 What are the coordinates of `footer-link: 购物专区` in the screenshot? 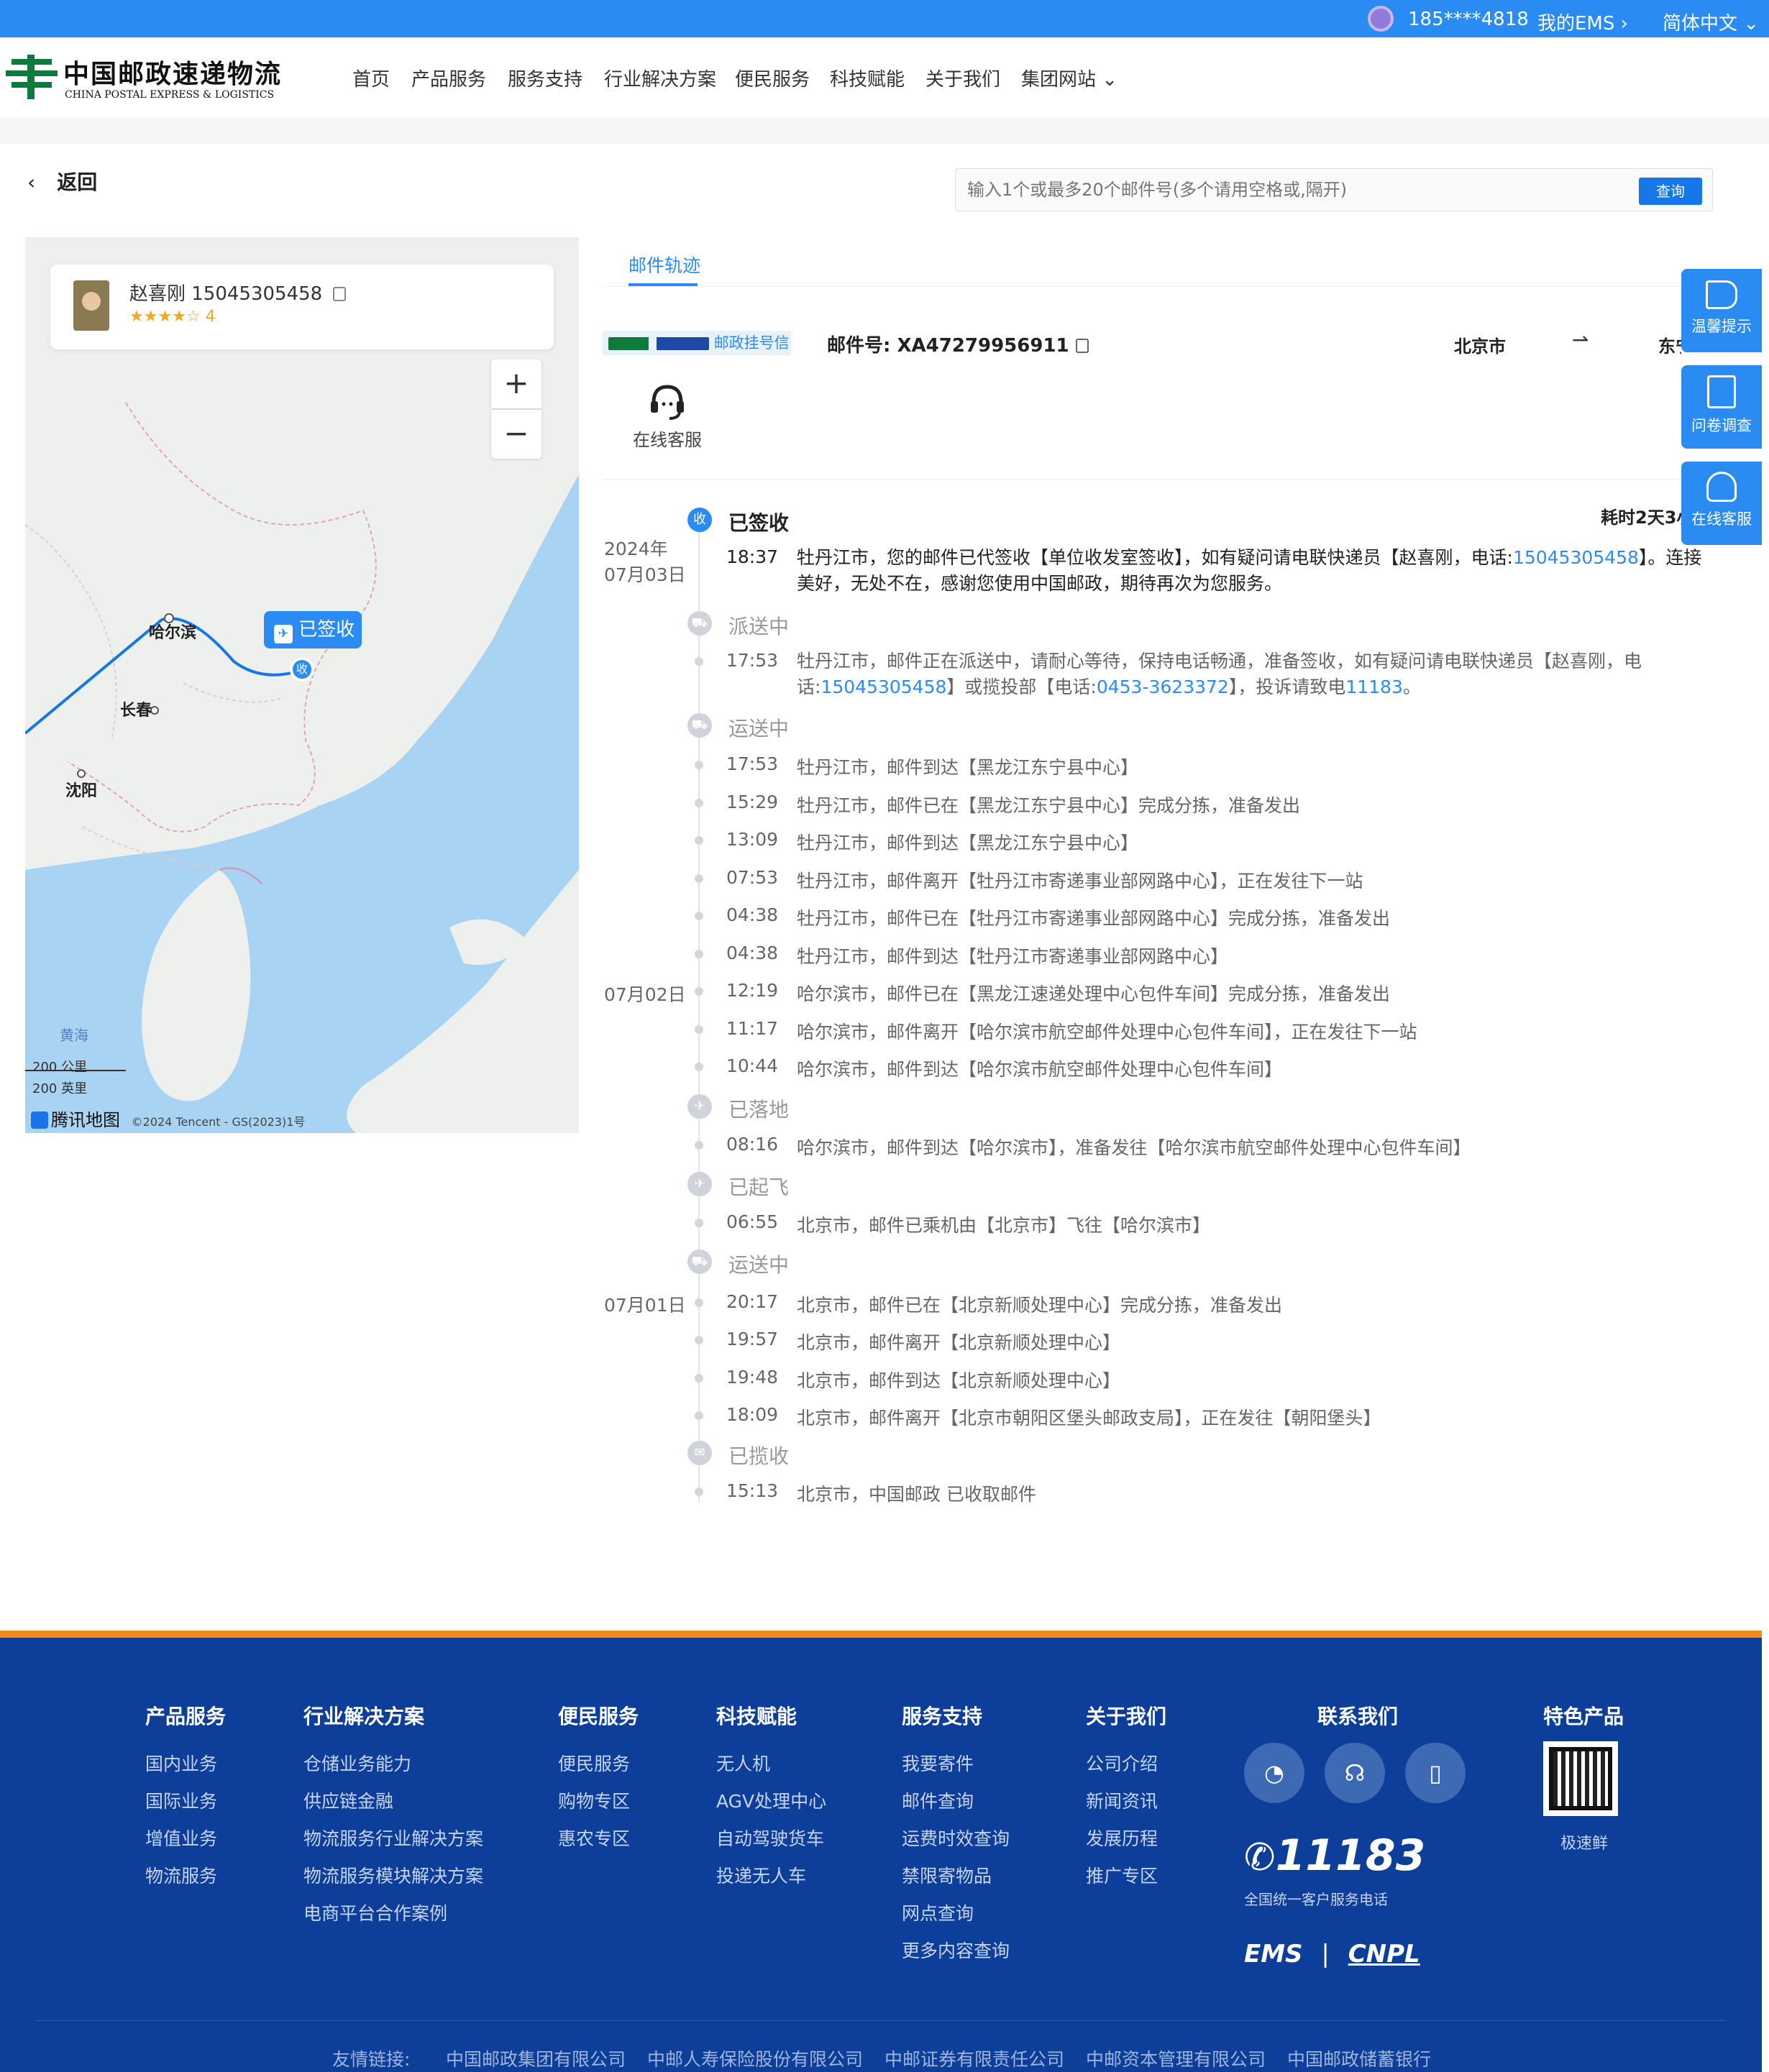 It's located at (594, 1800).